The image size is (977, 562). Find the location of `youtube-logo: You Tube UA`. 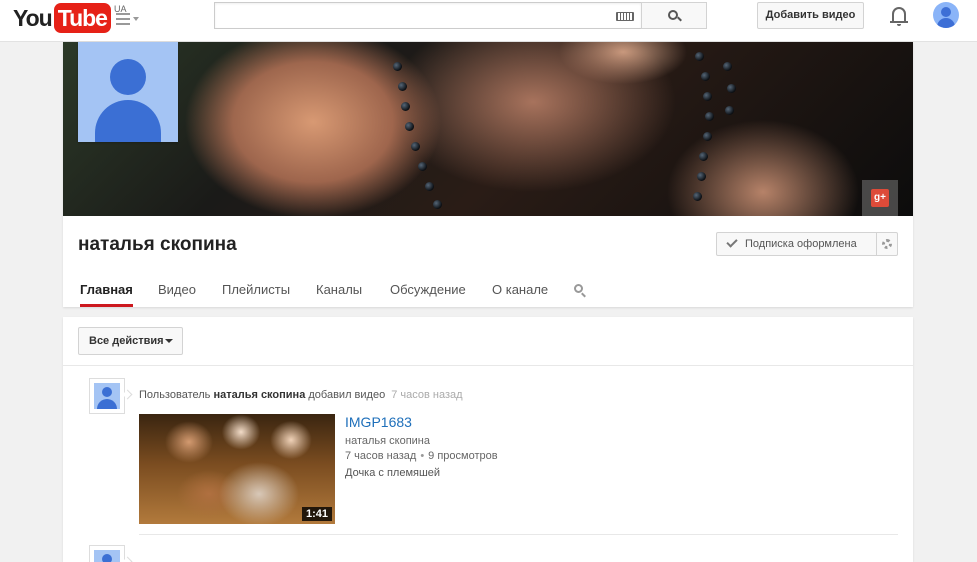

youtube-logo: You Tube UA is located at coordinates (69, 18).